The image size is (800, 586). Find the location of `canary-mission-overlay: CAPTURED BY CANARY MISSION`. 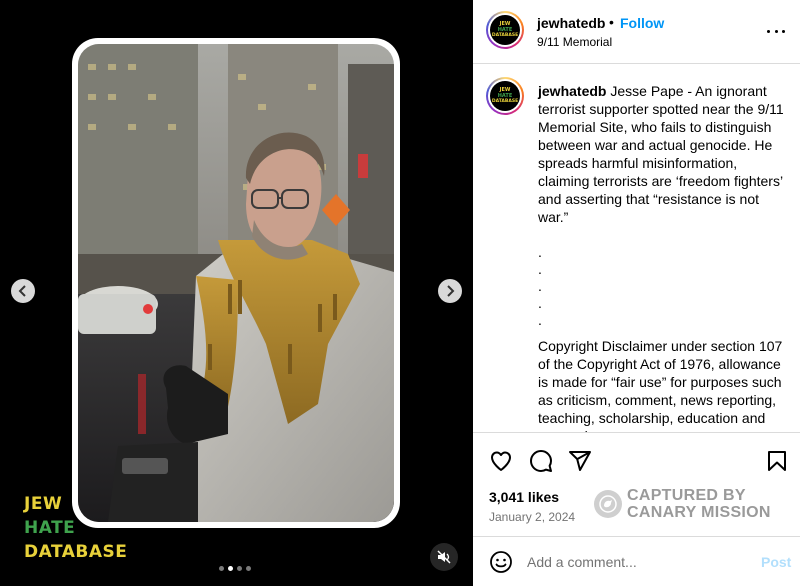

canary-mission-overlay: CAPTURED BY CANARY MISSION is located at coordinates (682, 504).